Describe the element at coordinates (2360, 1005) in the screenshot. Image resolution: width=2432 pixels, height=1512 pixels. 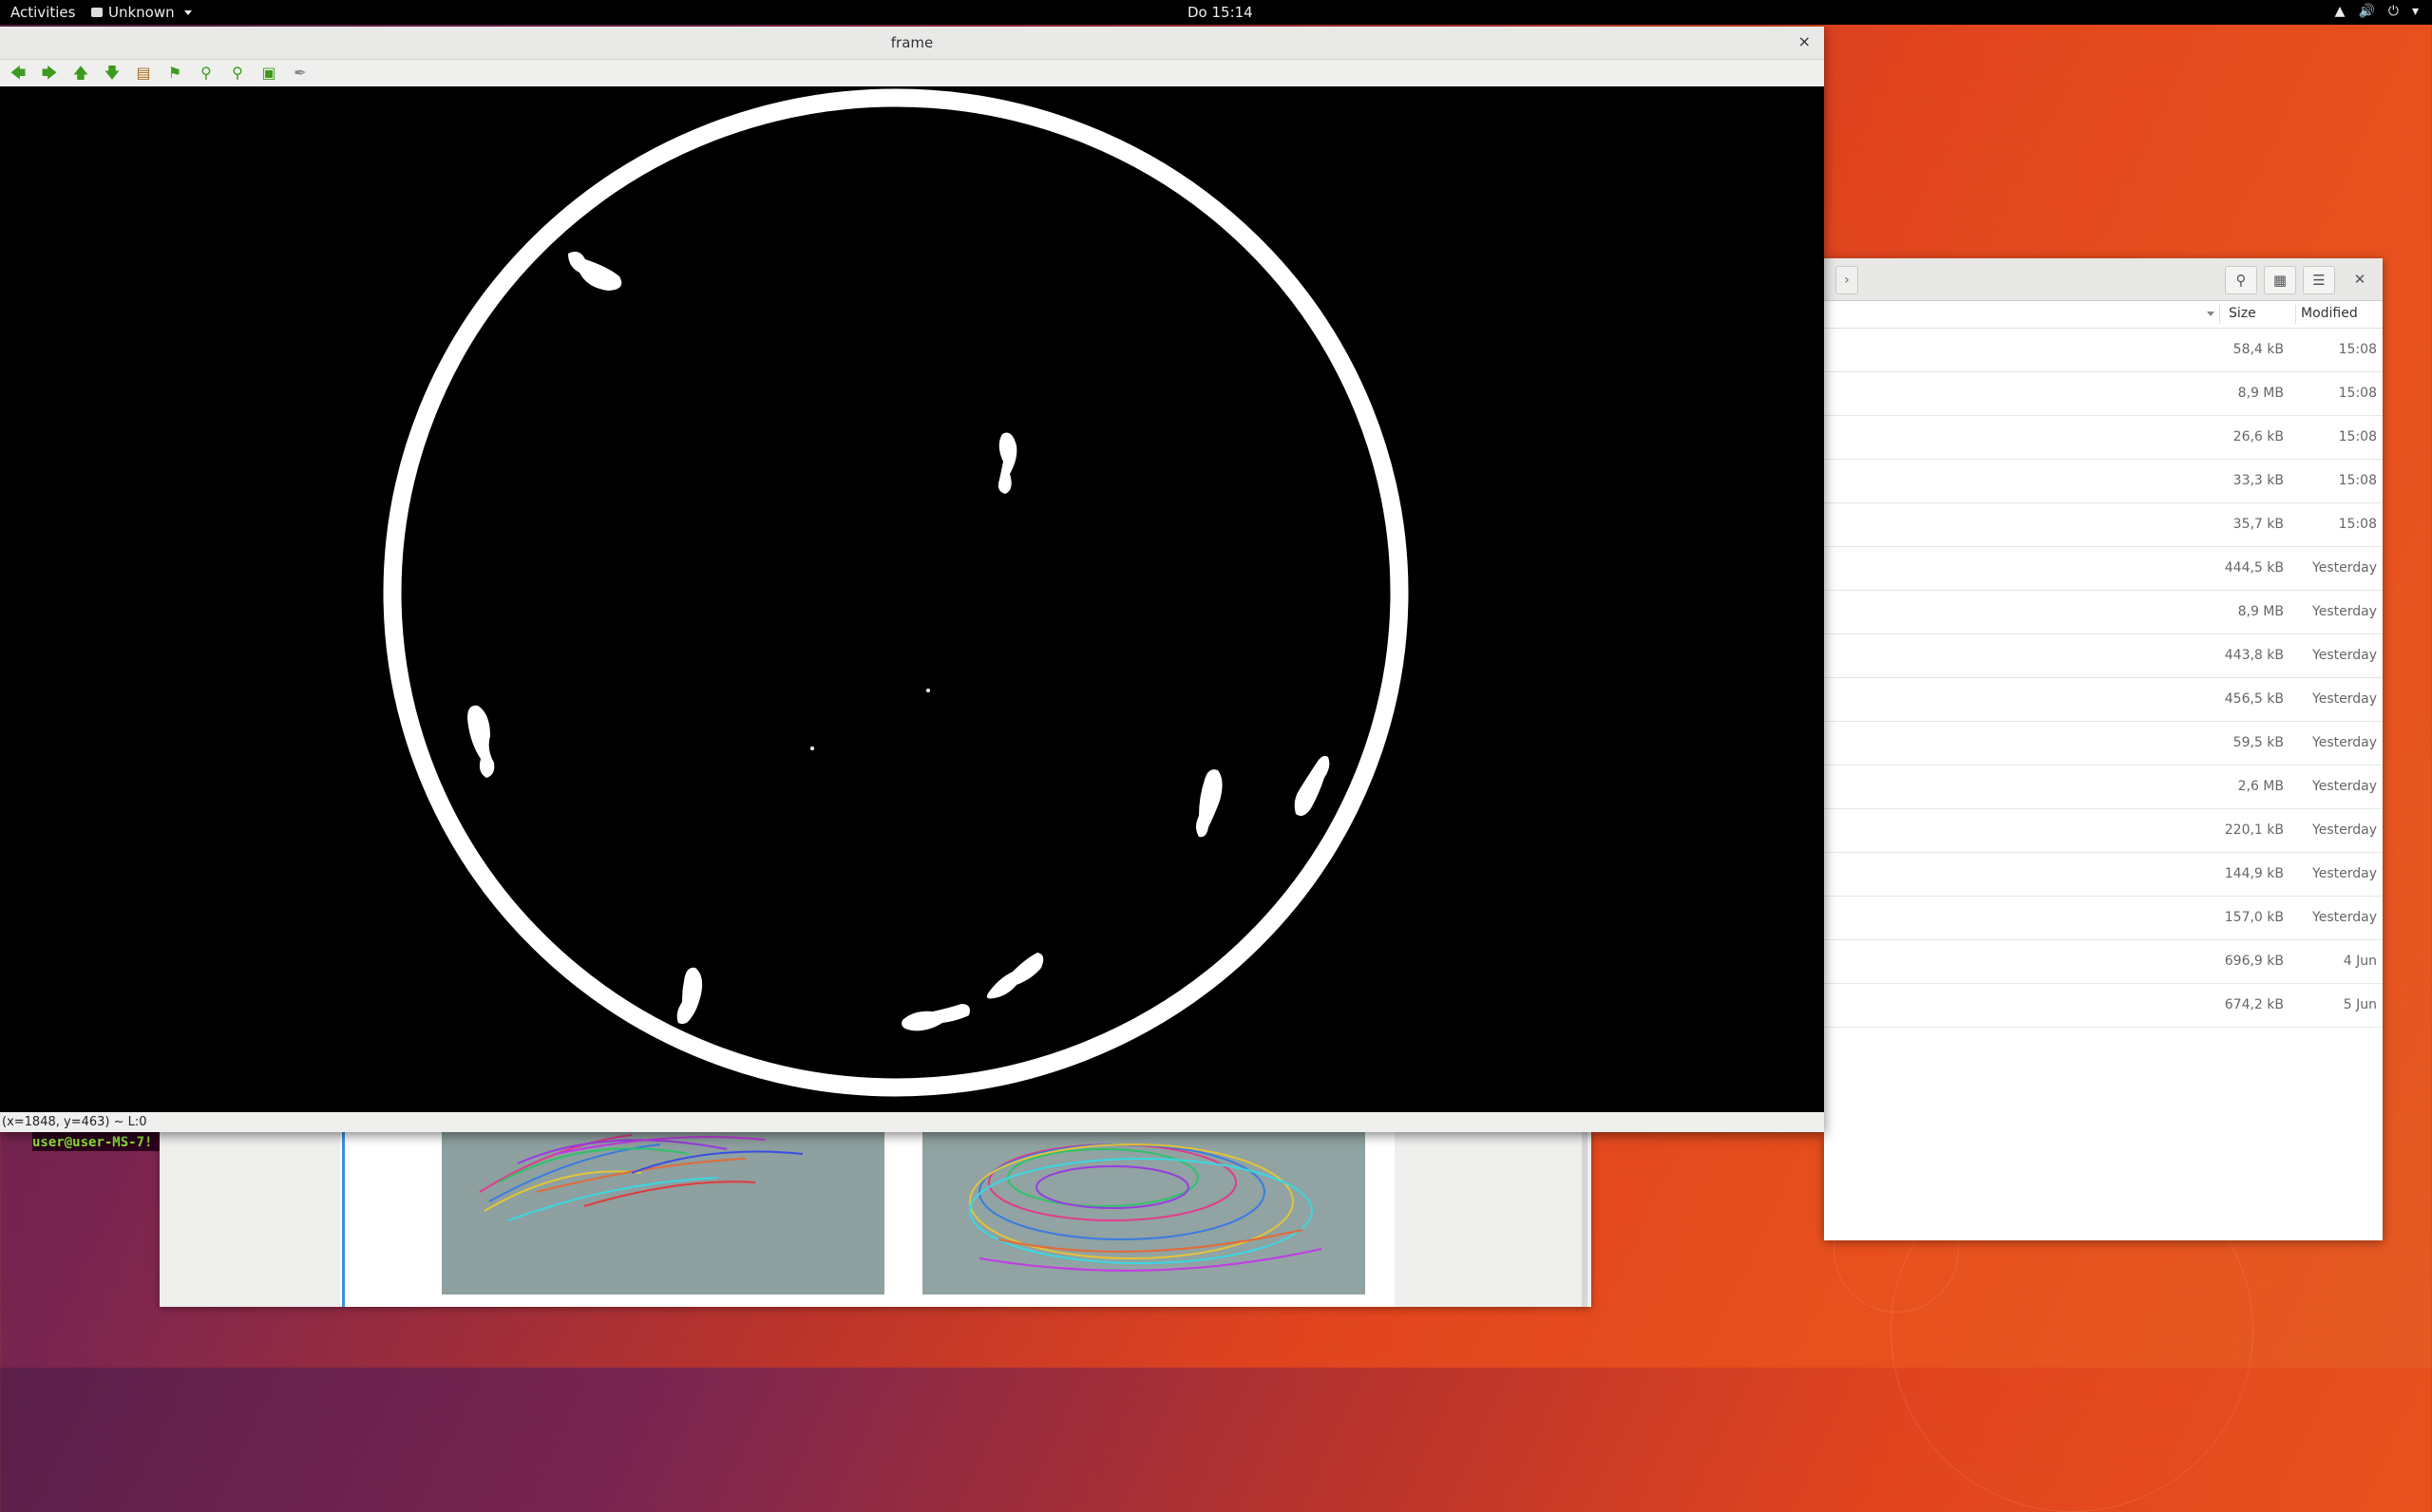
I see `file-modified: 5 Jun` at that location.